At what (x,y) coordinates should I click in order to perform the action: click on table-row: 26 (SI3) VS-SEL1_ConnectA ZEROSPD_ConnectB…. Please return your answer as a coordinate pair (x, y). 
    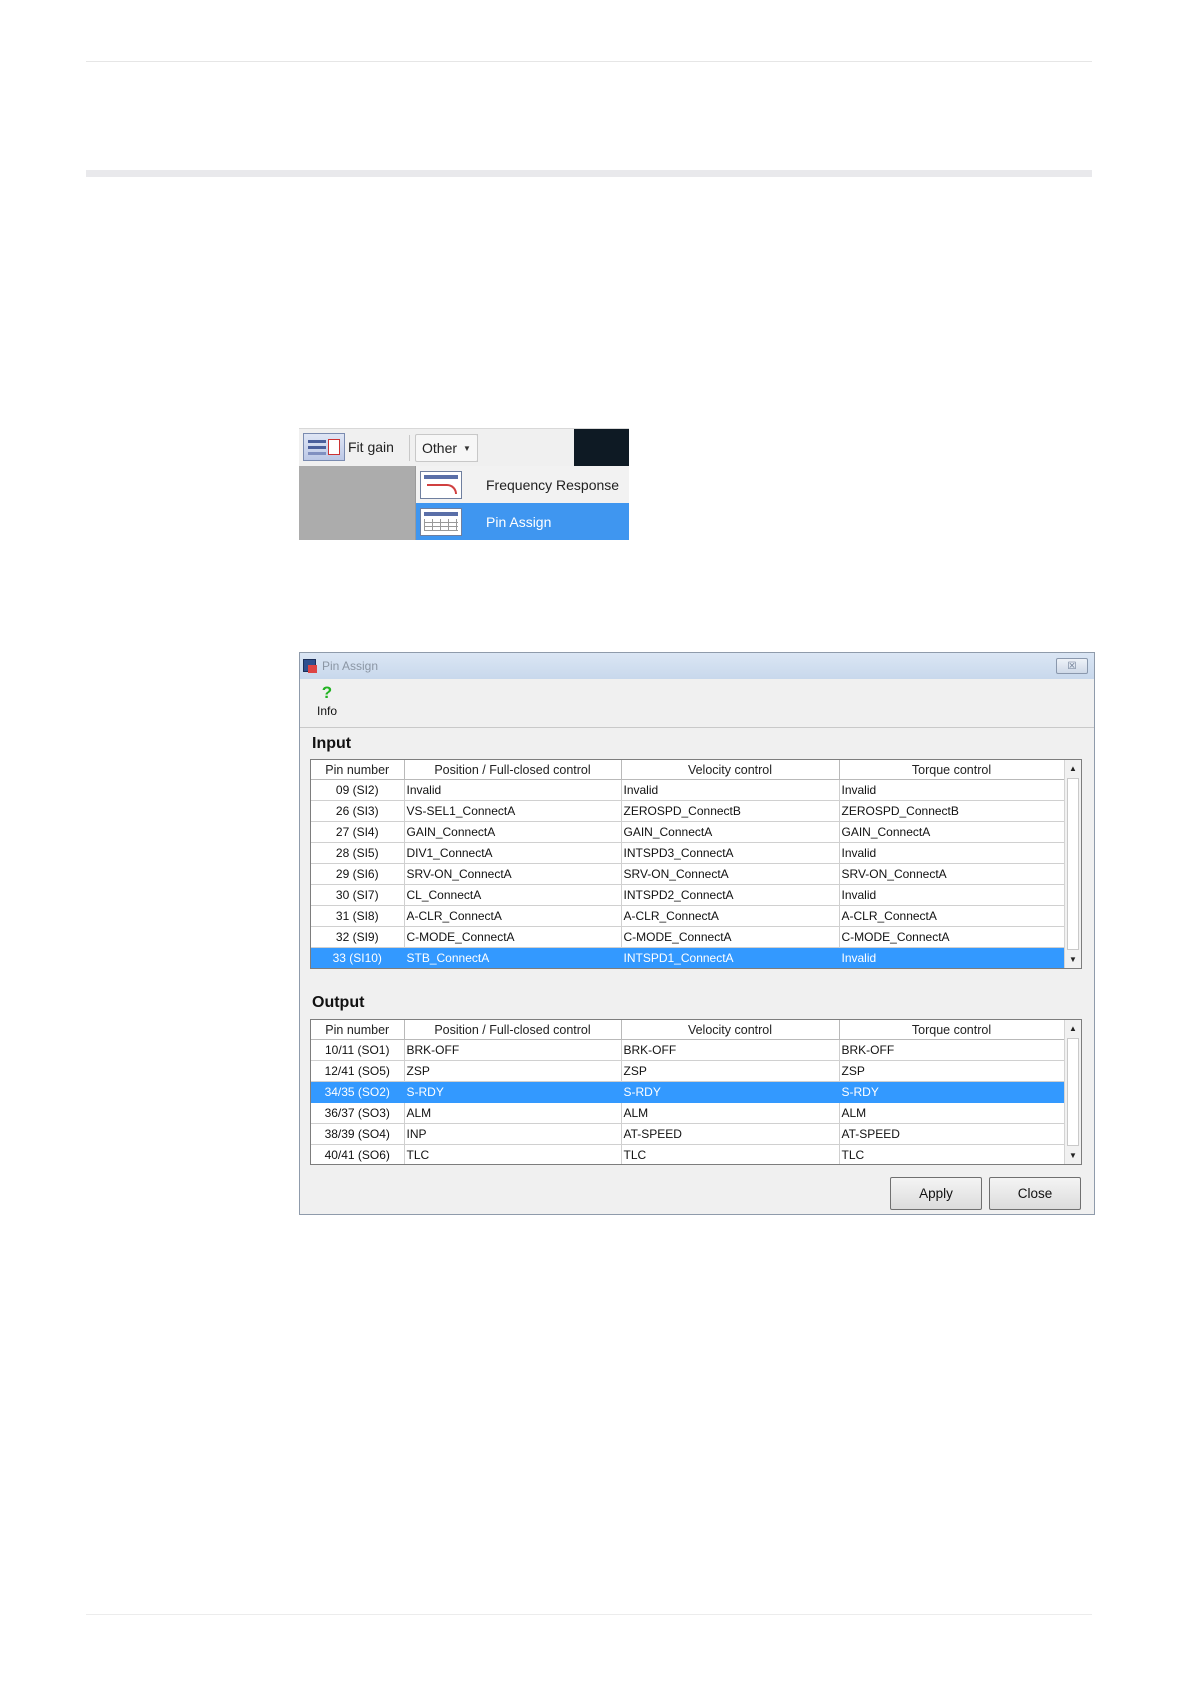
    Looking at the image, I should click on (688, 811).